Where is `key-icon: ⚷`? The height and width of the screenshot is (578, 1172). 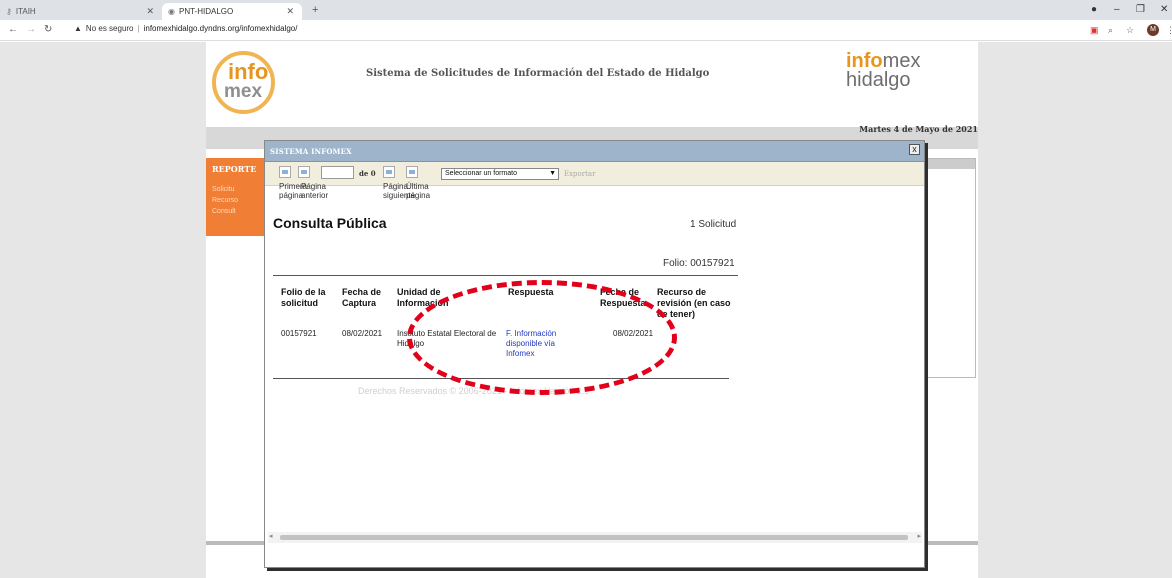
key-icon: ⚷ is located at coordinates (9, 11).